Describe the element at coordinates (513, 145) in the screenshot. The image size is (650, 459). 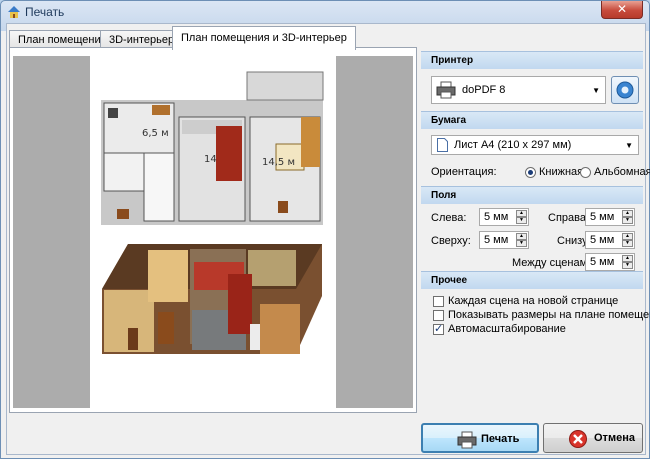
I see `paper-size-value: Лист A4 (210 x 297 мм)` at that location.